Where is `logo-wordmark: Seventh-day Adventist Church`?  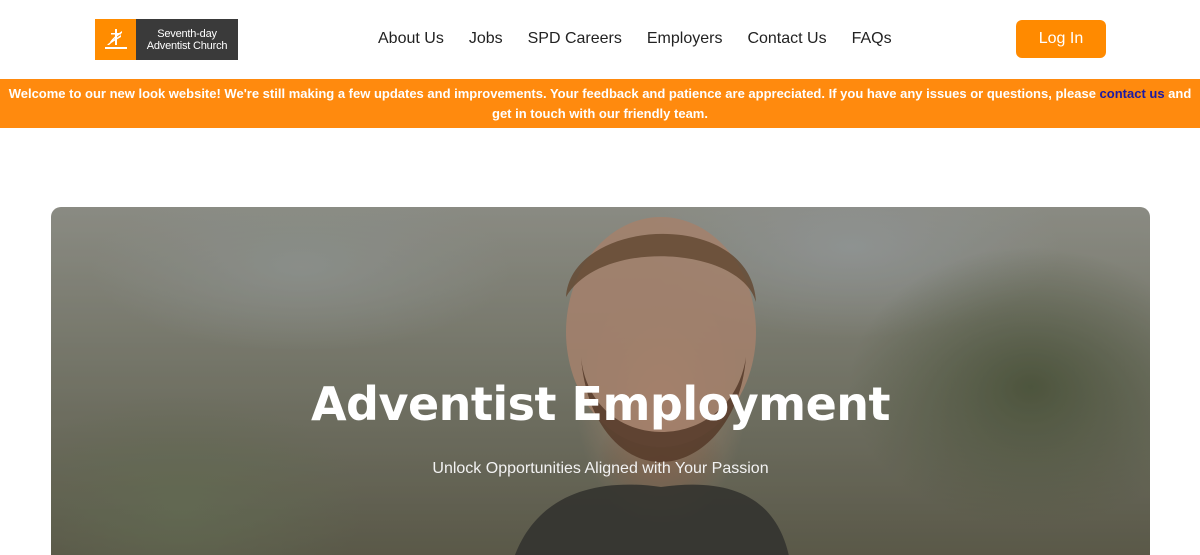 logo-wordmark: Seventh-day Adventist Church is located at coordinates (187, 39).